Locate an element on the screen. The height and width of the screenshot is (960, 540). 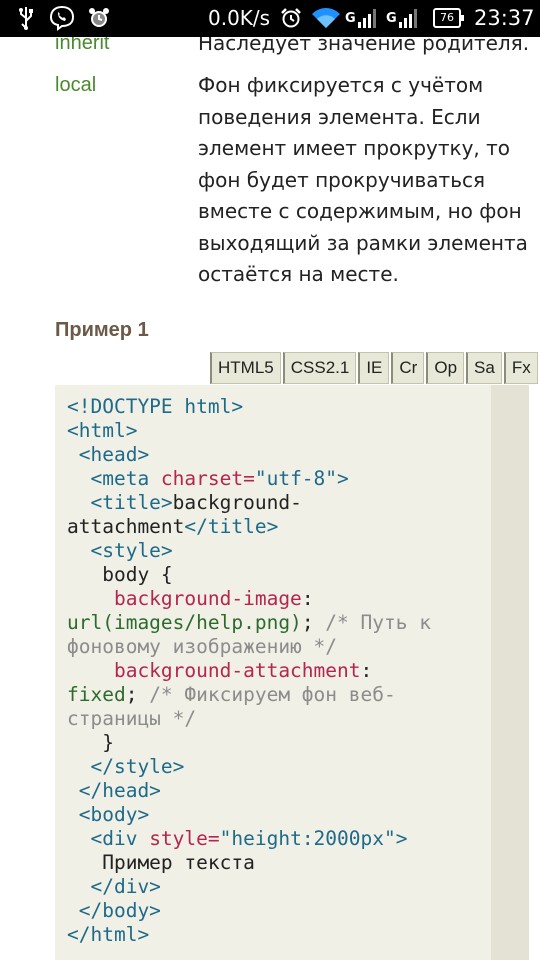
code-token: </title> is located at coordinates (231, 526).